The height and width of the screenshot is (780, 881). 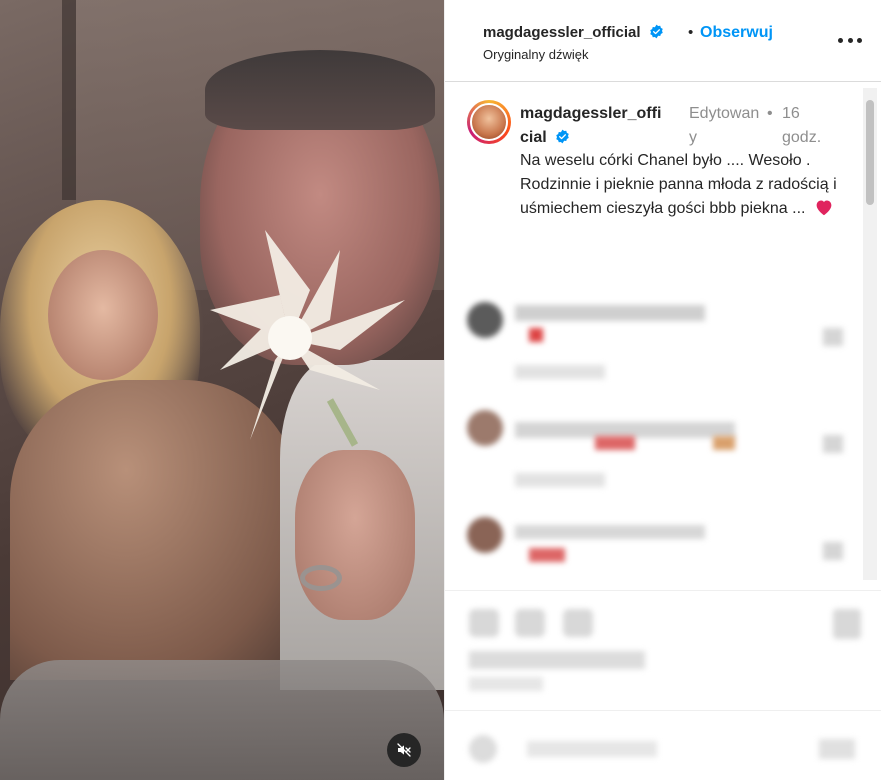 I want to click on follow-button: Obserwuj, so click(x=736, y=33).